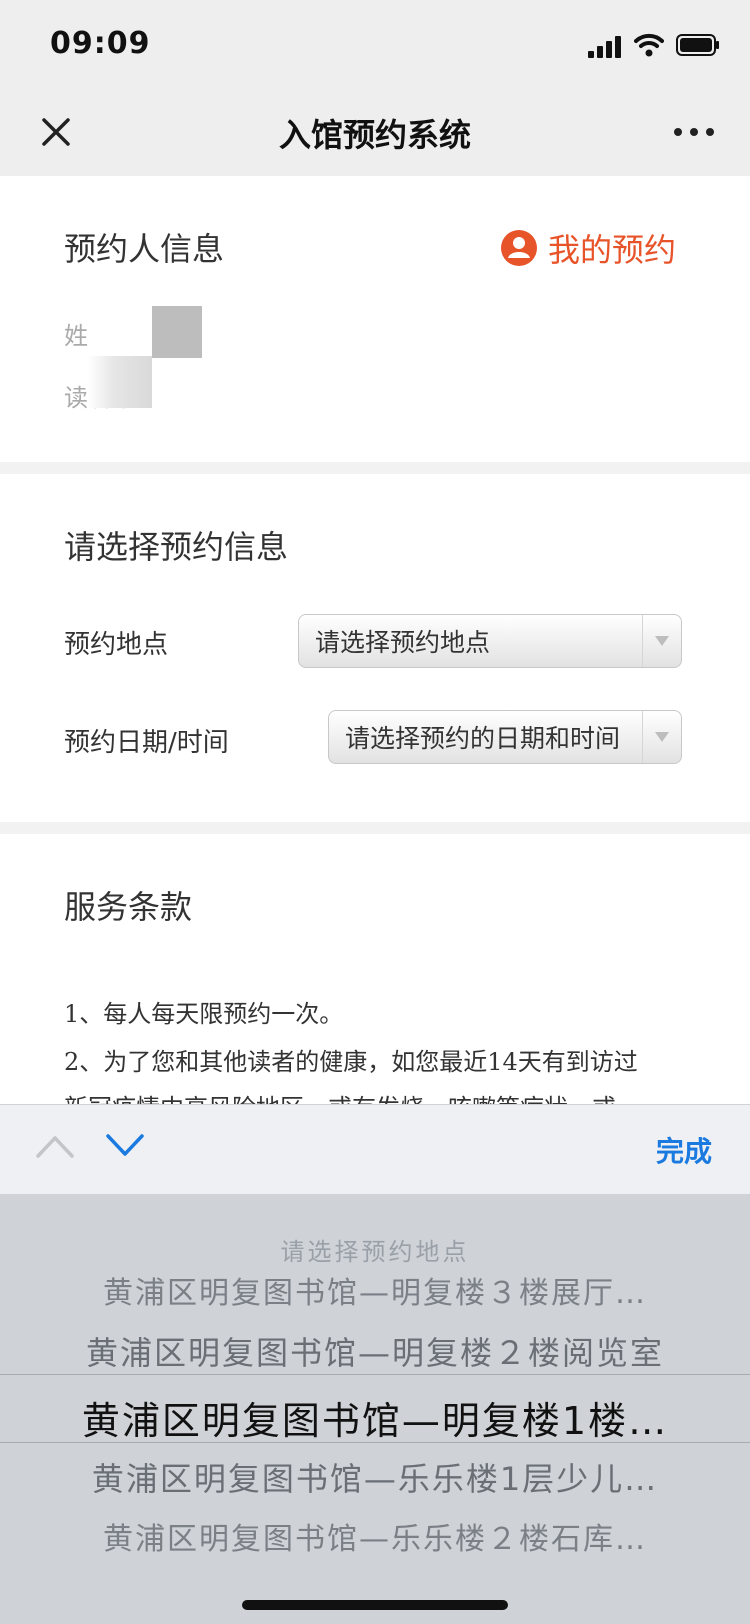 The width and height of the screenshot is (750, 1624). I want to click on terms-title: 服务条款, so click(128, 907).